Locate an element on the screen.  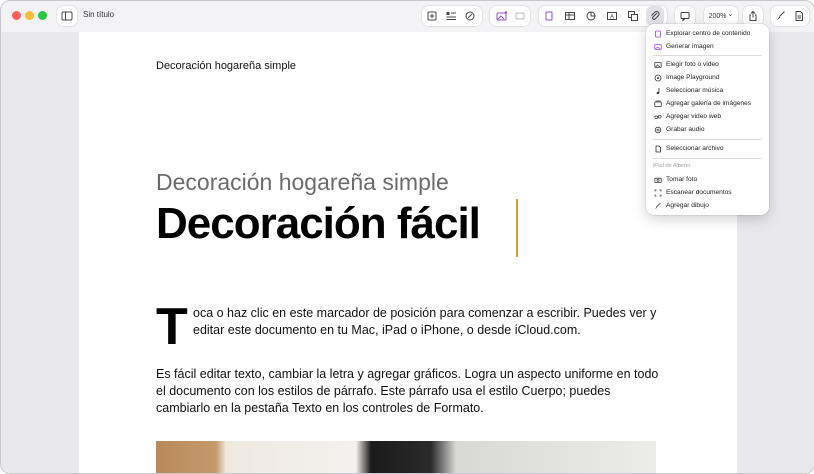
insert-icon is located at coordinates (549, 16).